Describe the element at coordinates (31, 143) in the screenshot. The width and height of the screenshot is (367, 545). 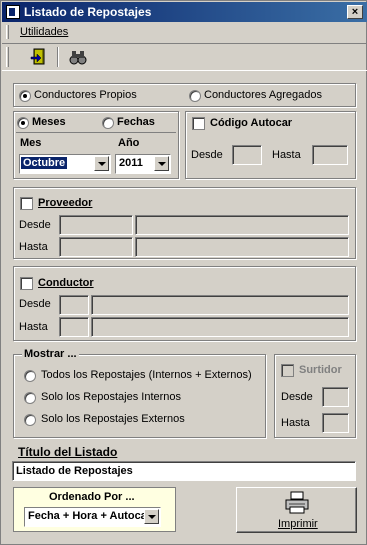
I see `mes-label: Mes` at that location.